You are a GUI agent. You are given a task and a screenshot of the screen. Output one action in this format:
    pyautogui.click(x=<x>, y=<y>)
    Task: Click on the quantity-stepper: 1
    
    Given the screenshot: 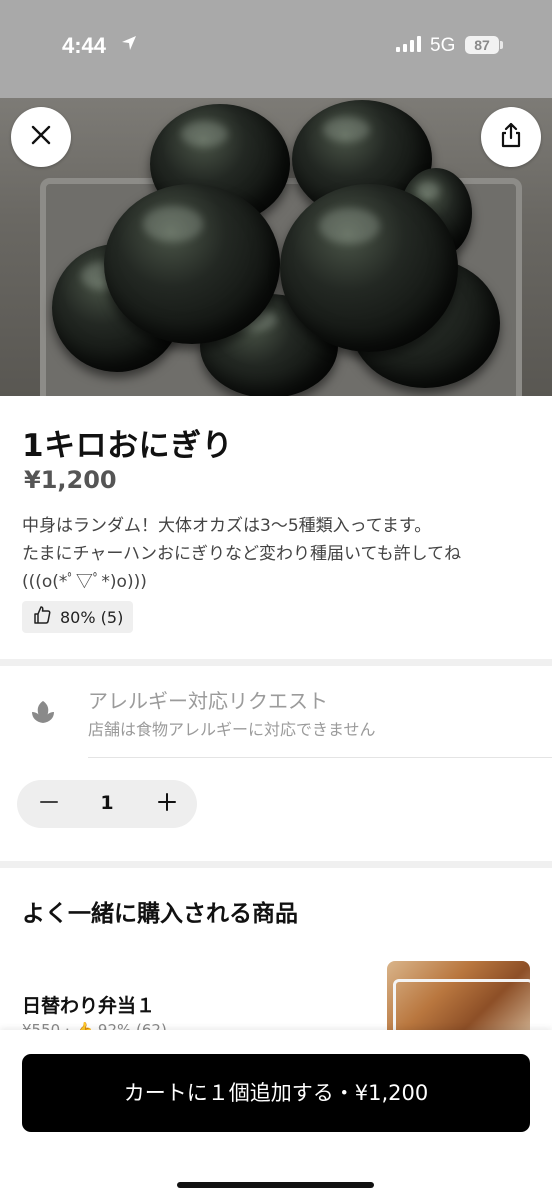 What is the action you would take?
    pyautogui.click(x=107, y=804)
    